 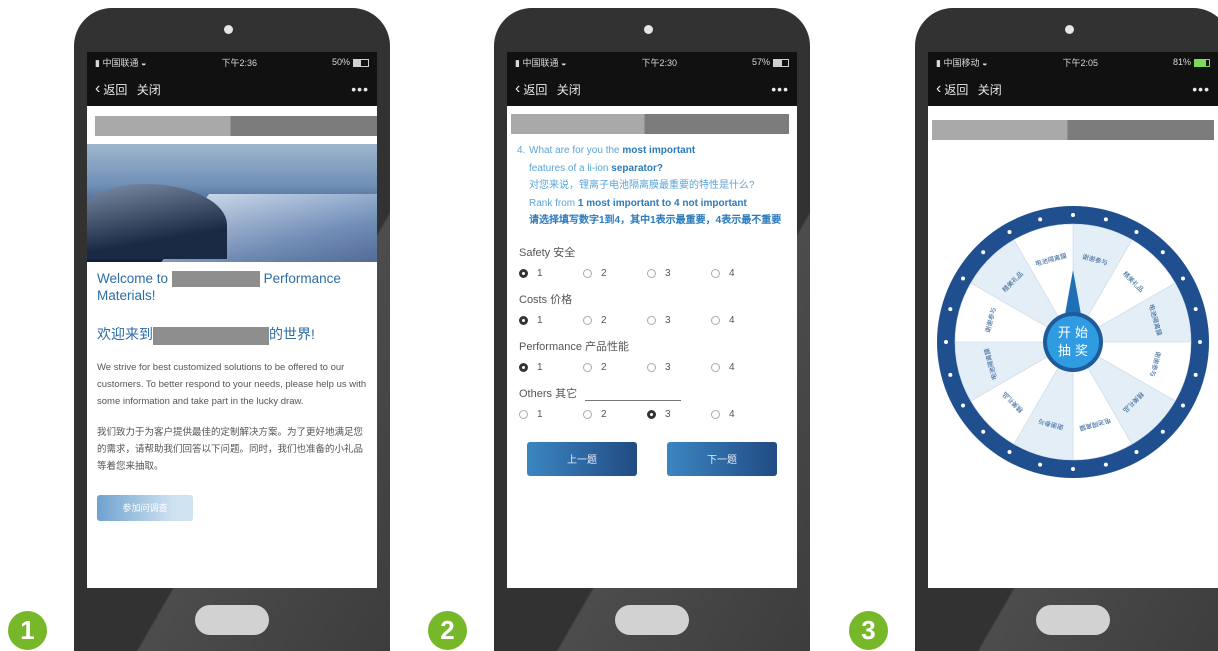 I want to click on welcome-heading-cn: 欢迎来到 的世界!, so click(x=232, y=334).